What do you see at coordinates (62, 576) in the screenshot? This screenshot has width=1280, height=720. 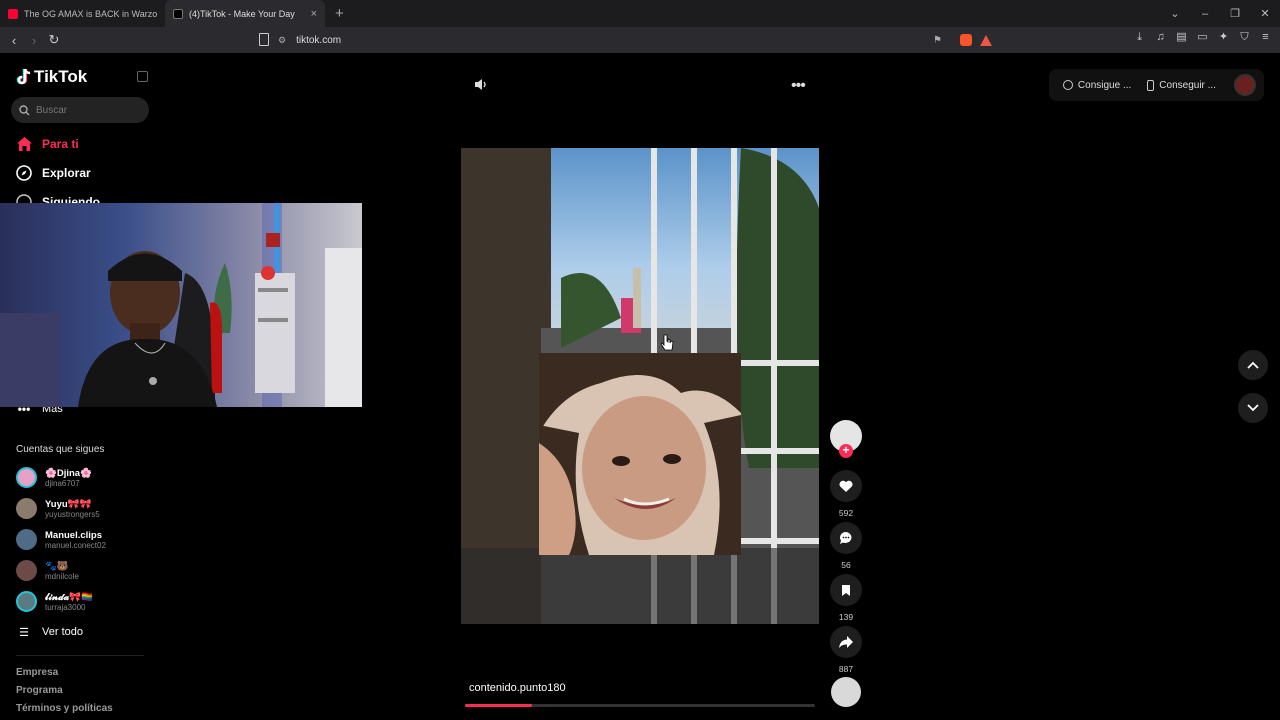 I see `account-handle: mdnilcole` at bounding box center [62, 576].